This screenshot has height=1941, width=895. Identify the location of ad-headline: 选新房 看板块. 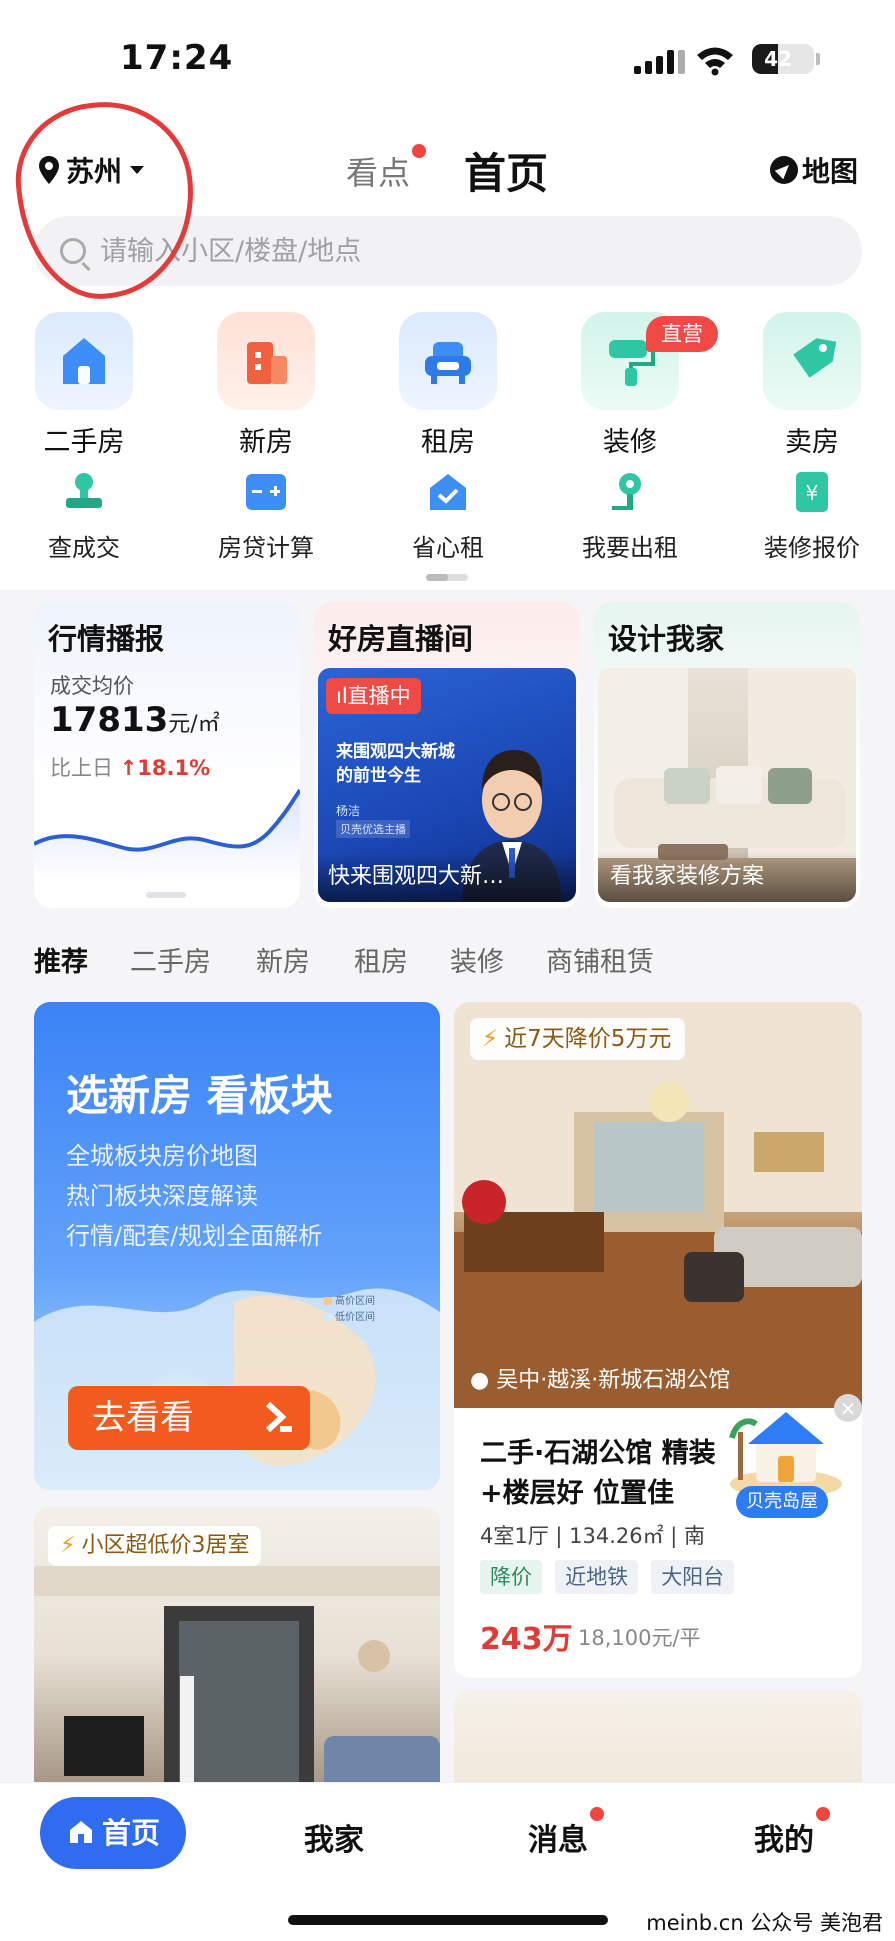
(199, 1095).